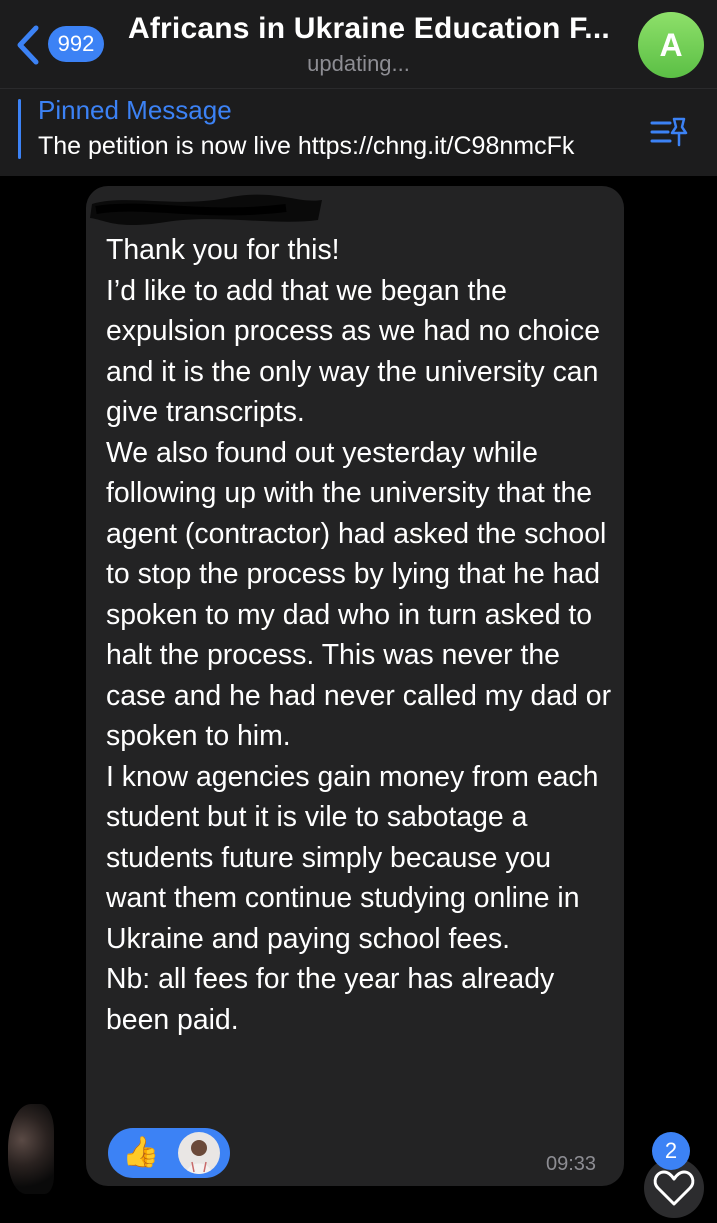 Image resolution: width=717 pixels, height=1223 pixels. Describe the element at coordinates (169, 1153) in the screenshot. I see `reaction-chip: 👍` at that location.